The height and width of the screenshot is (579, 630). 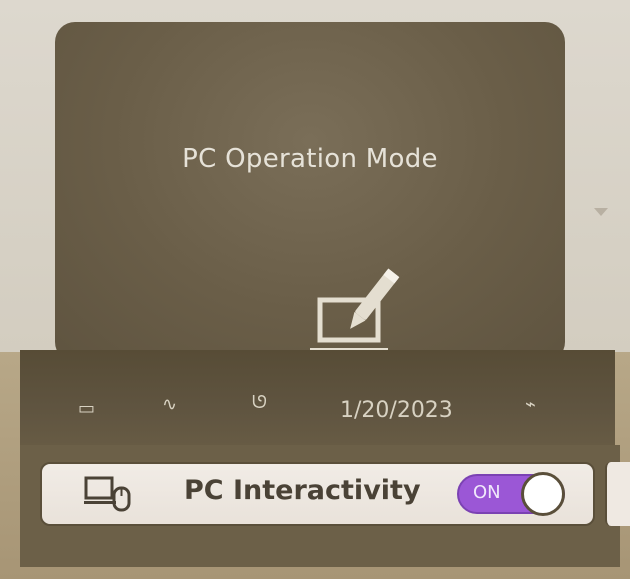 I want to click on taskbar-date: 1/20/2023, so click(x=396, y=410).